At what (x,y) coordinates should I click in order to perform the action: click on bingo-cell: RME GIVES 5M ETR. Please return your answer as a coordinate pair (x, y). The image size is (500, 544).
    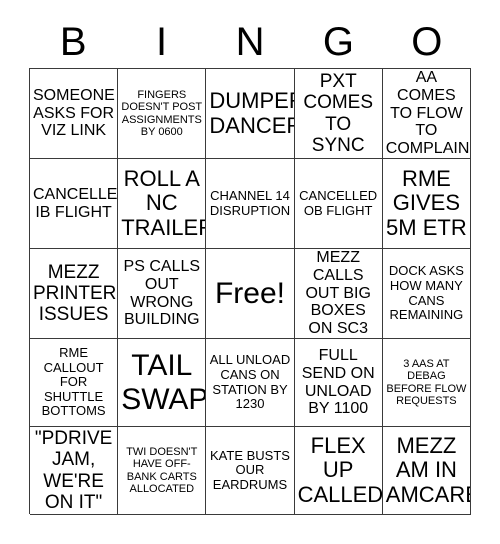
    Looking at the image, I should click on (426, 204).